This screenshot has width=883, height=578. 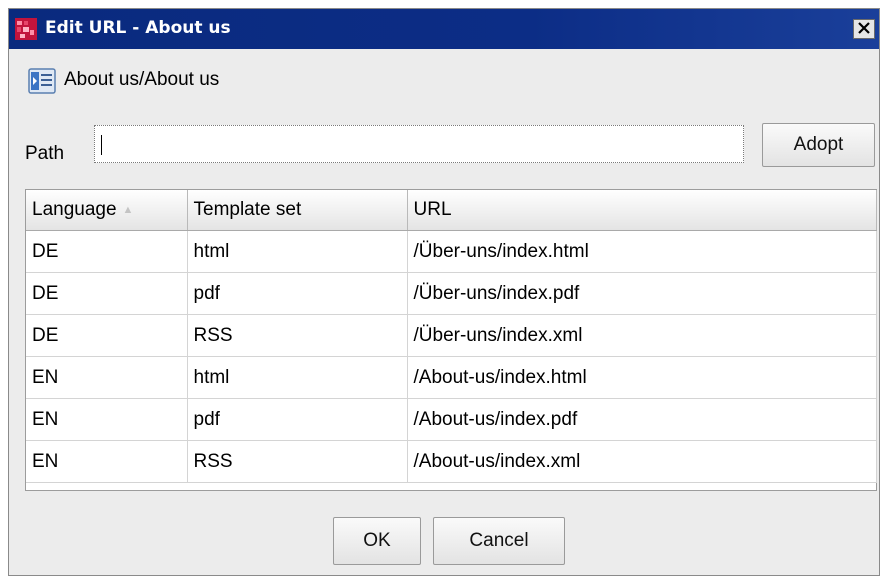 What do you see at coordinates (26, 29) in the screenshot?
I see `app-logo-icon` at bounding box center [26, 29].